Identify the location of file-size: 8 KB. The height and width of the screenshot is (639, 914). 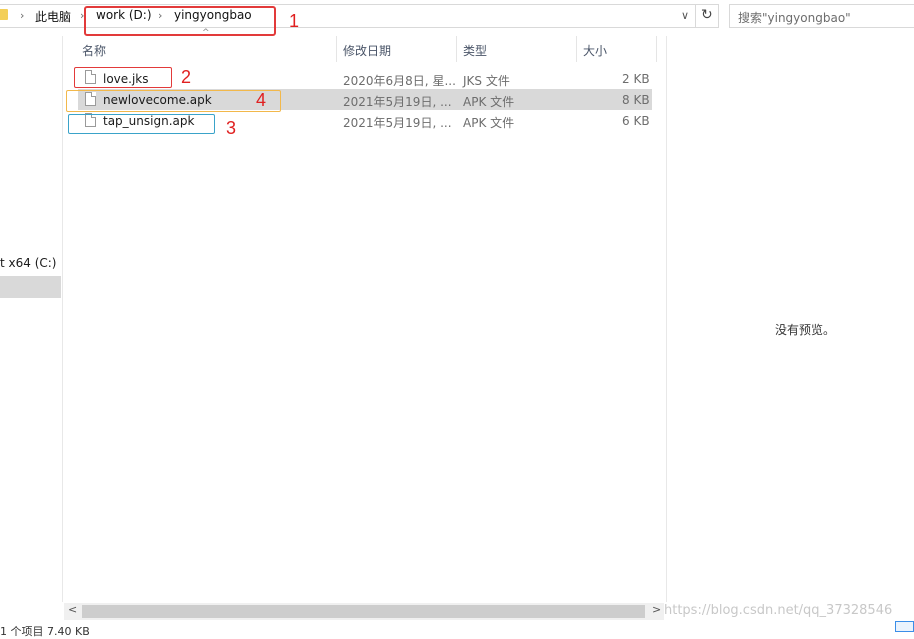
(636, 100).